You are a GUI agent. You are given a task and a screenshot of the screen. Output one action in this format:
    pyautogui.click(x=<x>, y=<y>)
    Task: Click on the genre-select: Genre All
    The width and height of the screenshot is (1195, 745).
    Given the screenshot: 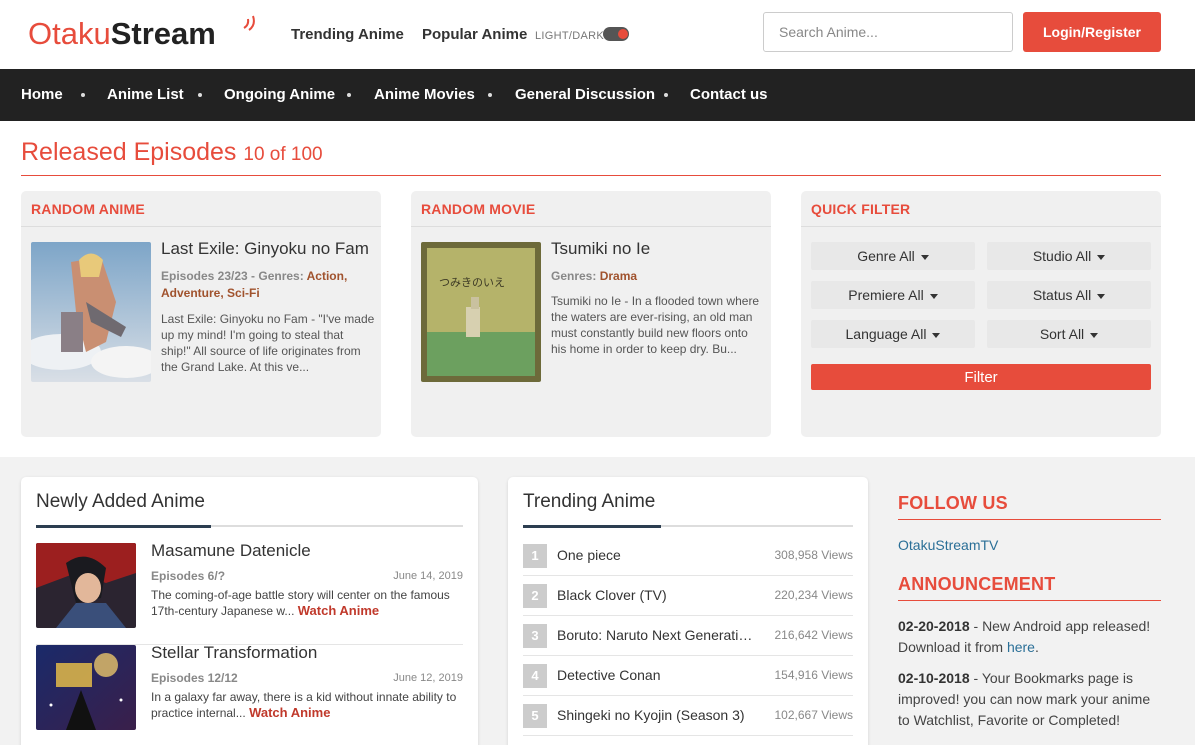 What is the action you would take?
    pyautogui.click(x=893, y=256)
    